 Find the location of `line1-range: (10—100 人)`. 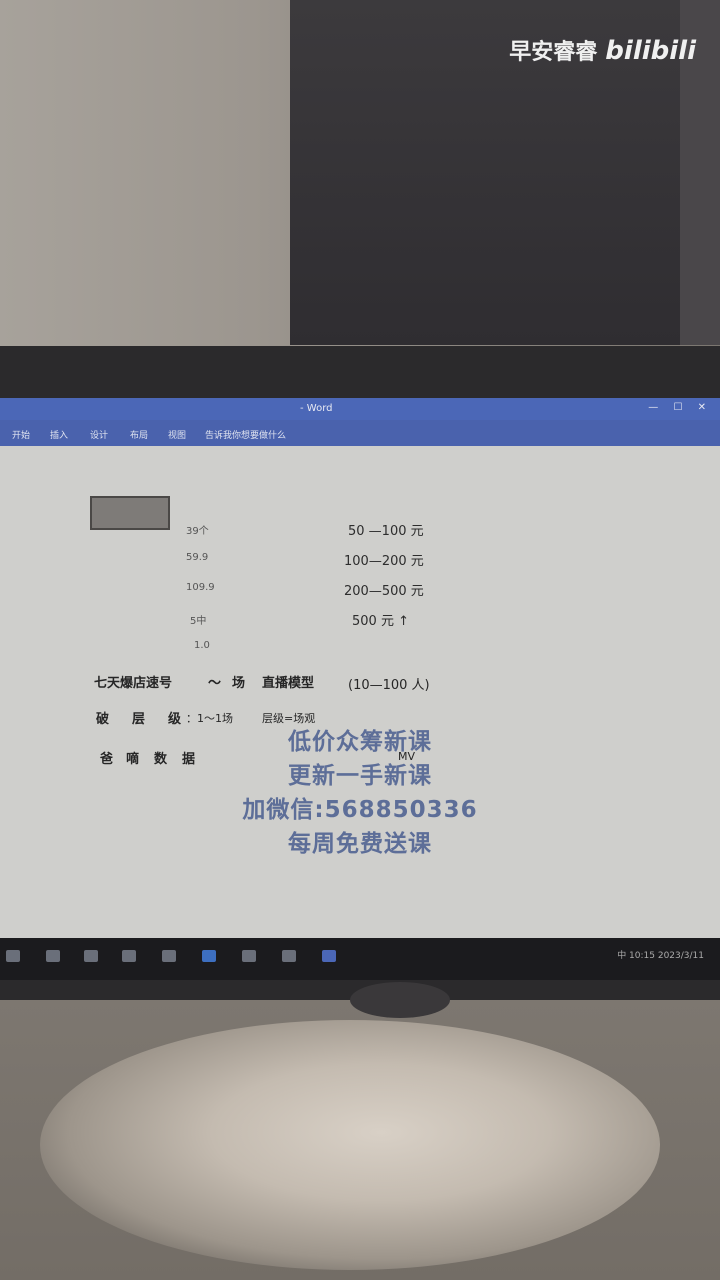

line1-range: (10—100 人) is located at coordinates (389, 685).